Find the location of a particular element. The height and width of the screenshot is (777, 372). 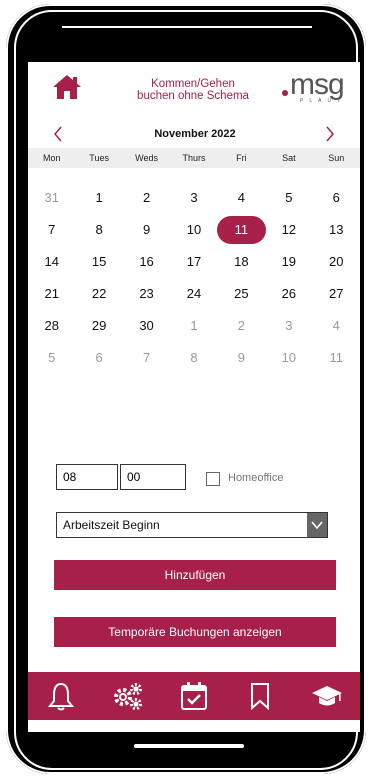

prev-month-button is located at coordinates (58, 134).